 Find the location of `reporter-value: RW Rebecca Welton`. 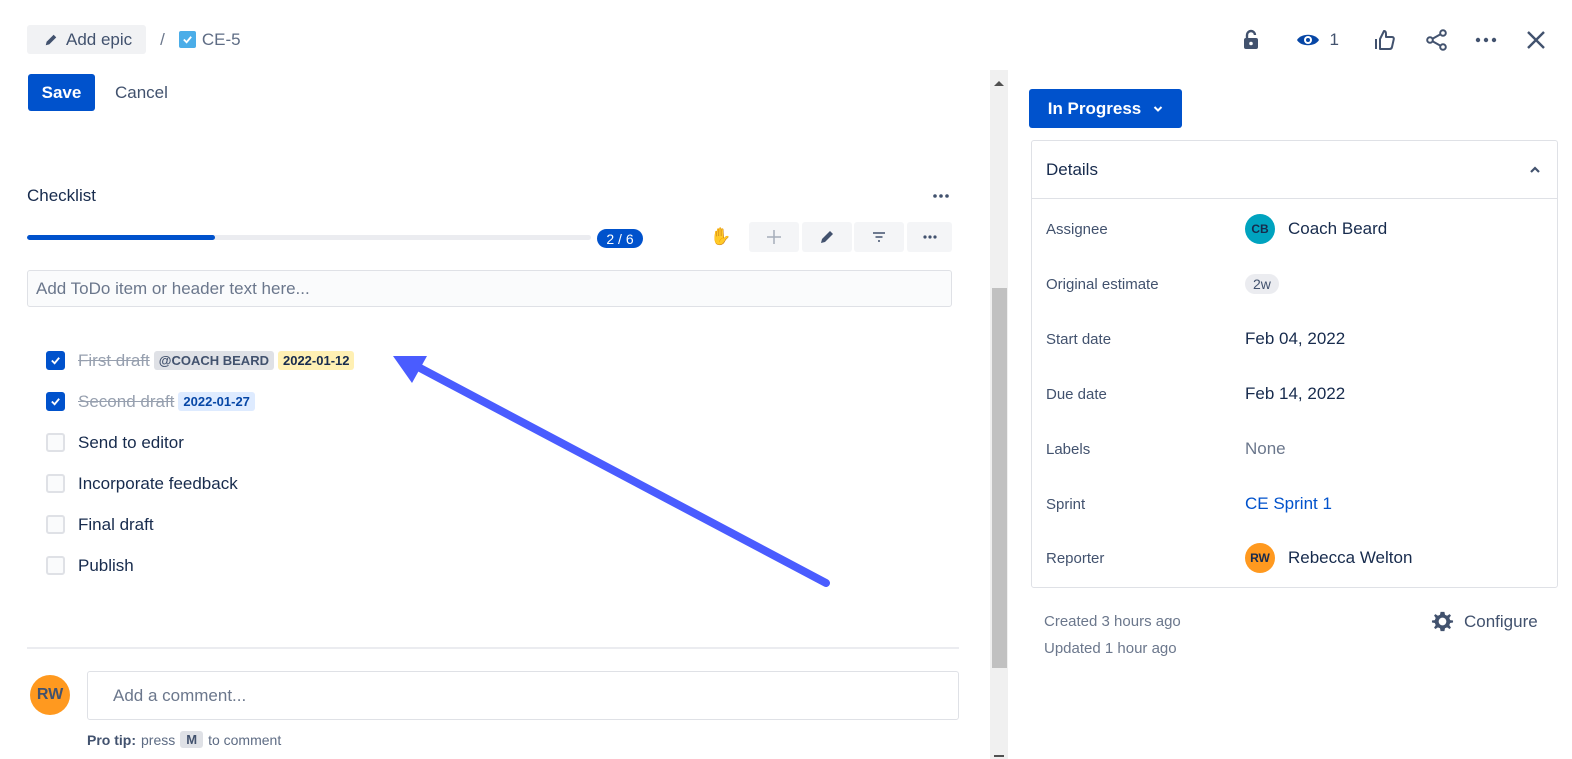

reporter-value: RW Rebecca Welton is located at coordinates (1328, 558).